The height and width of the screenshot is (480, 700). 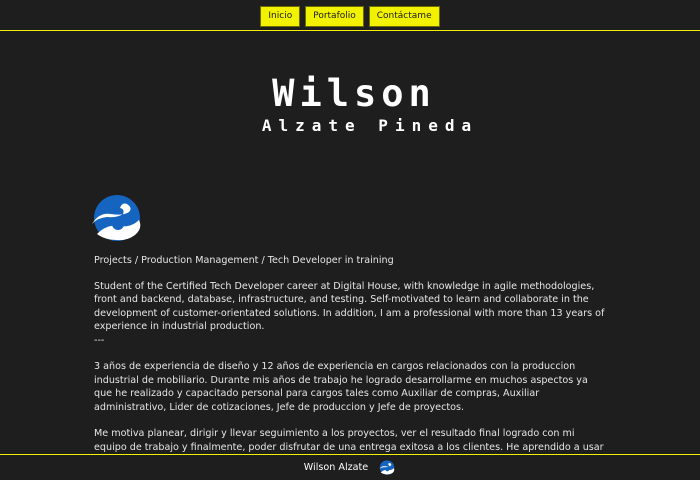 I want to click on hero-last-name: Alzate Pineda, so click(x=370, y=125).